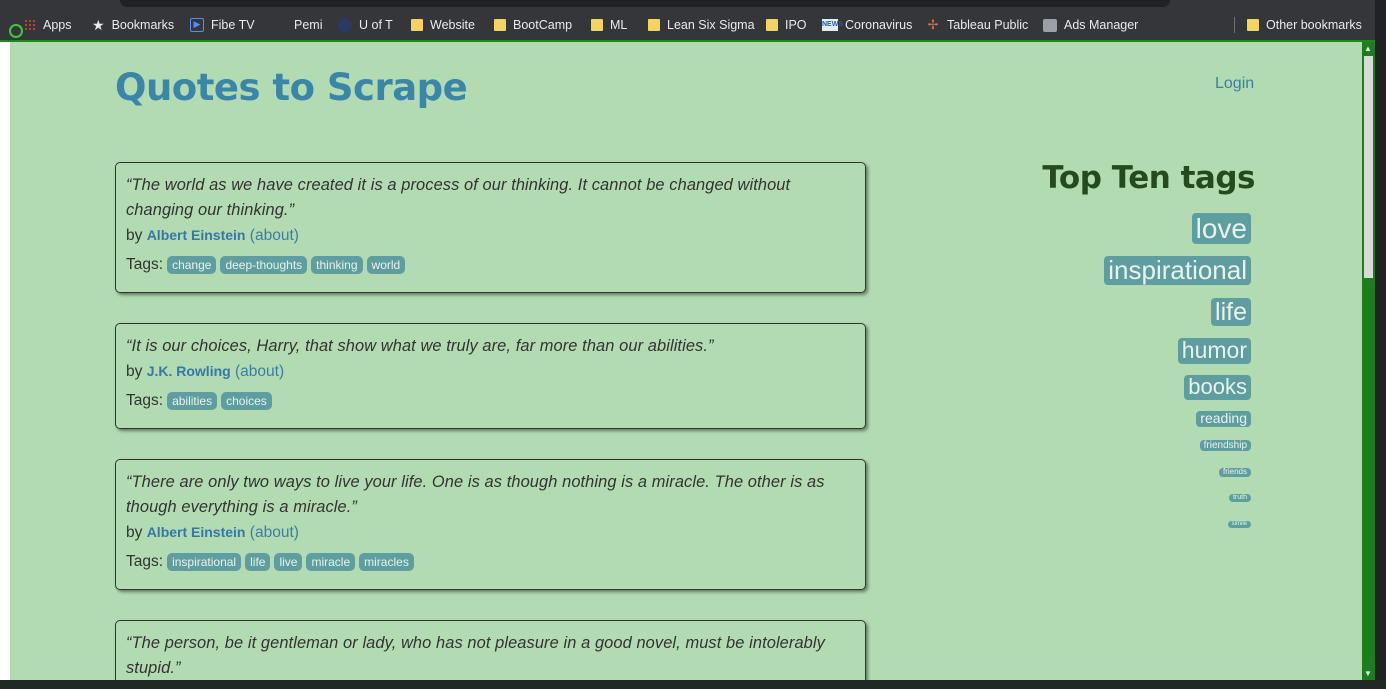  I want to click on ads-icon, so click(1050, 25).